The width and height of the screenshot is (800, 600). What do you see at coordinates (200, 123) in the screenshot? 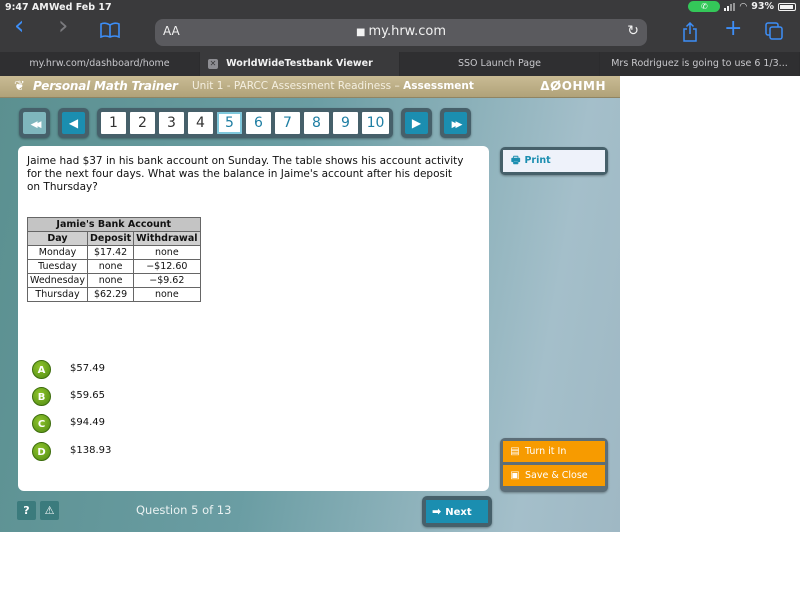
I see `page-button-4: 4` at bounding box center [200, 123].